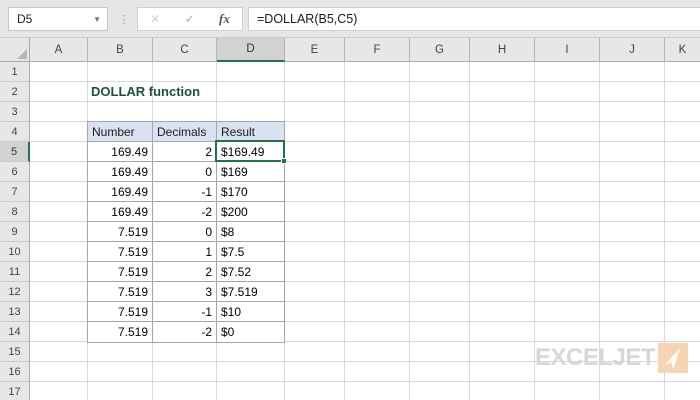 The image size is (700, 400). I want to click on row-header-7: 7, so click(15, 192).